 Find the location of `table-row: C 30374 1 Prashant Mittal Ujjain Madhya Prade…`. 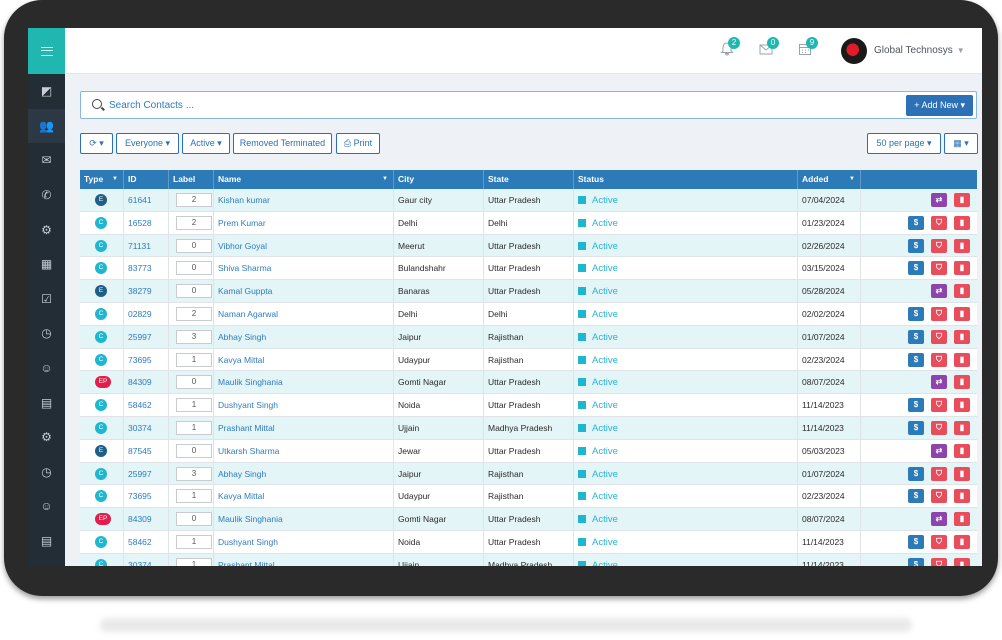

table-row: C 30374 1 Prashant Mittal Ujjain Madhya Prade… is located at coordinates (528, 559).